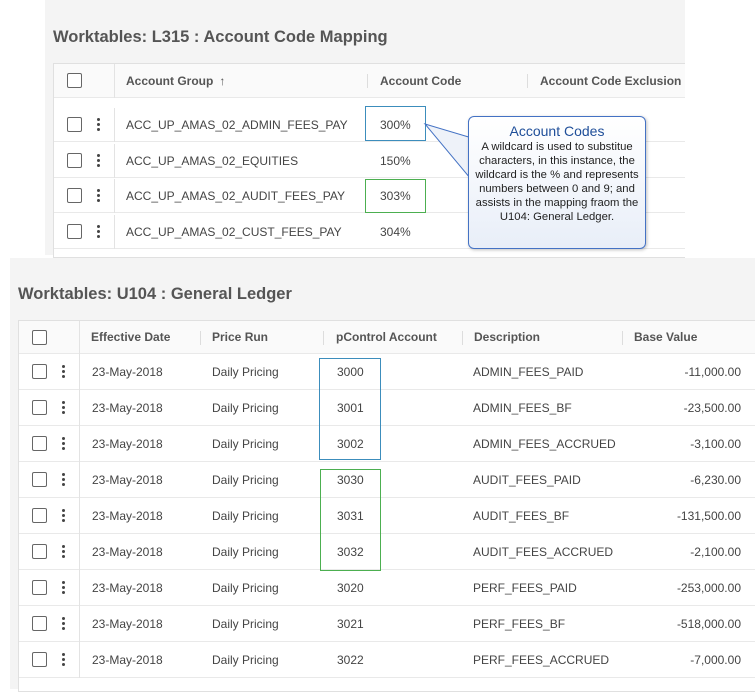 Image resolution: width=755 pixels, height=692 pixels. I want to click on account-code-cell: 304%, so click(395, 231).